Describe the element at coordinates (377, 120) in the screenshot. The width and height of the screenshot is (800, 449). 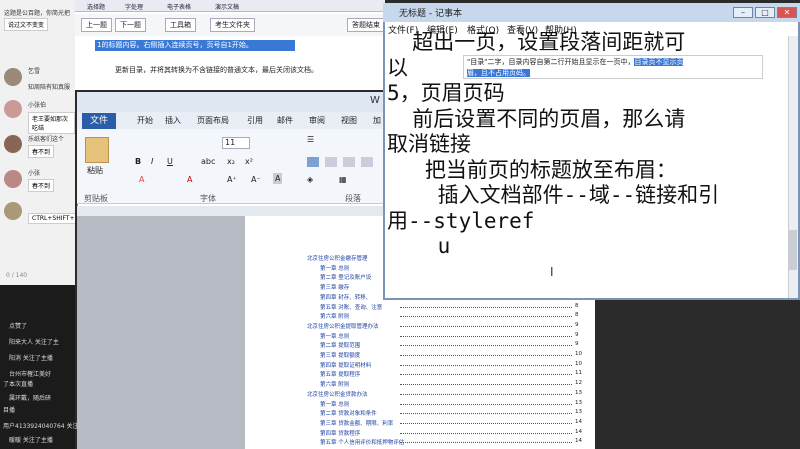
I see `tab-addins: 加` at that location.